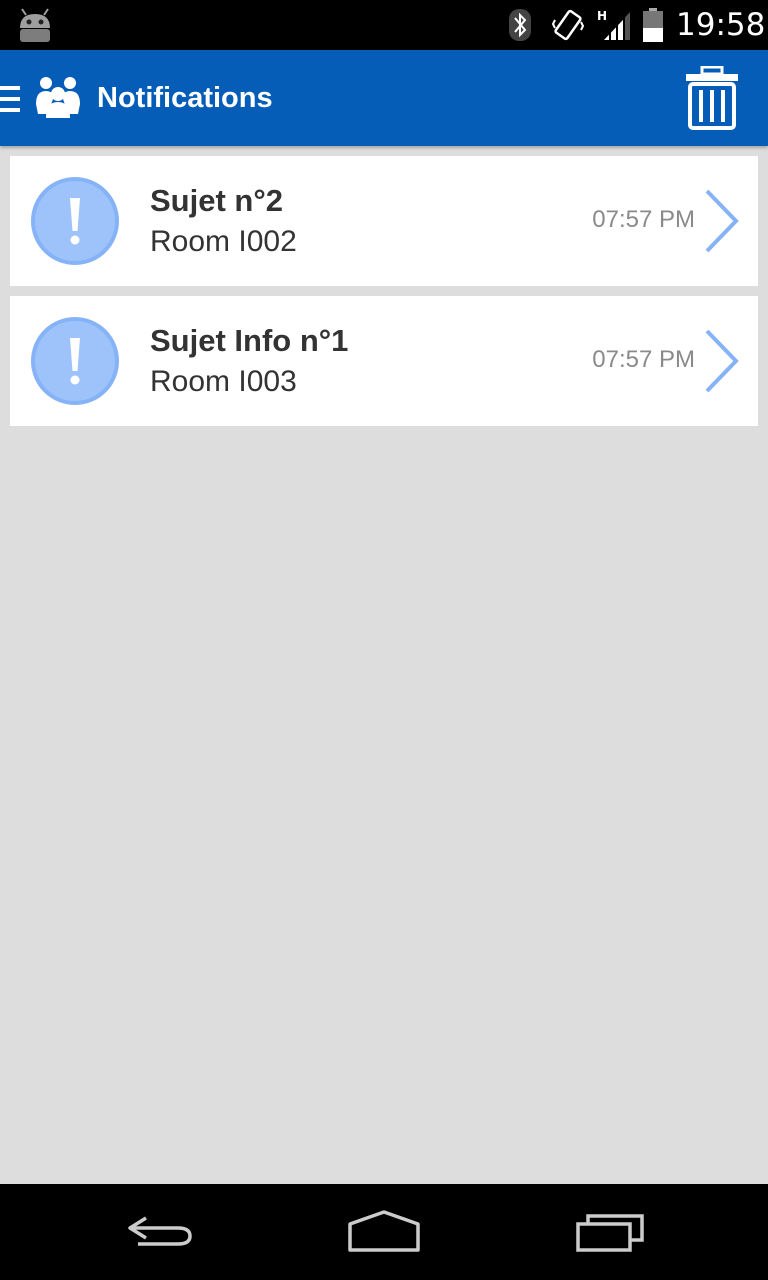  What do you see at coordinates (160, 1232) in the screenshot?
I see `back-icon` at bounding box center [160, 1232].